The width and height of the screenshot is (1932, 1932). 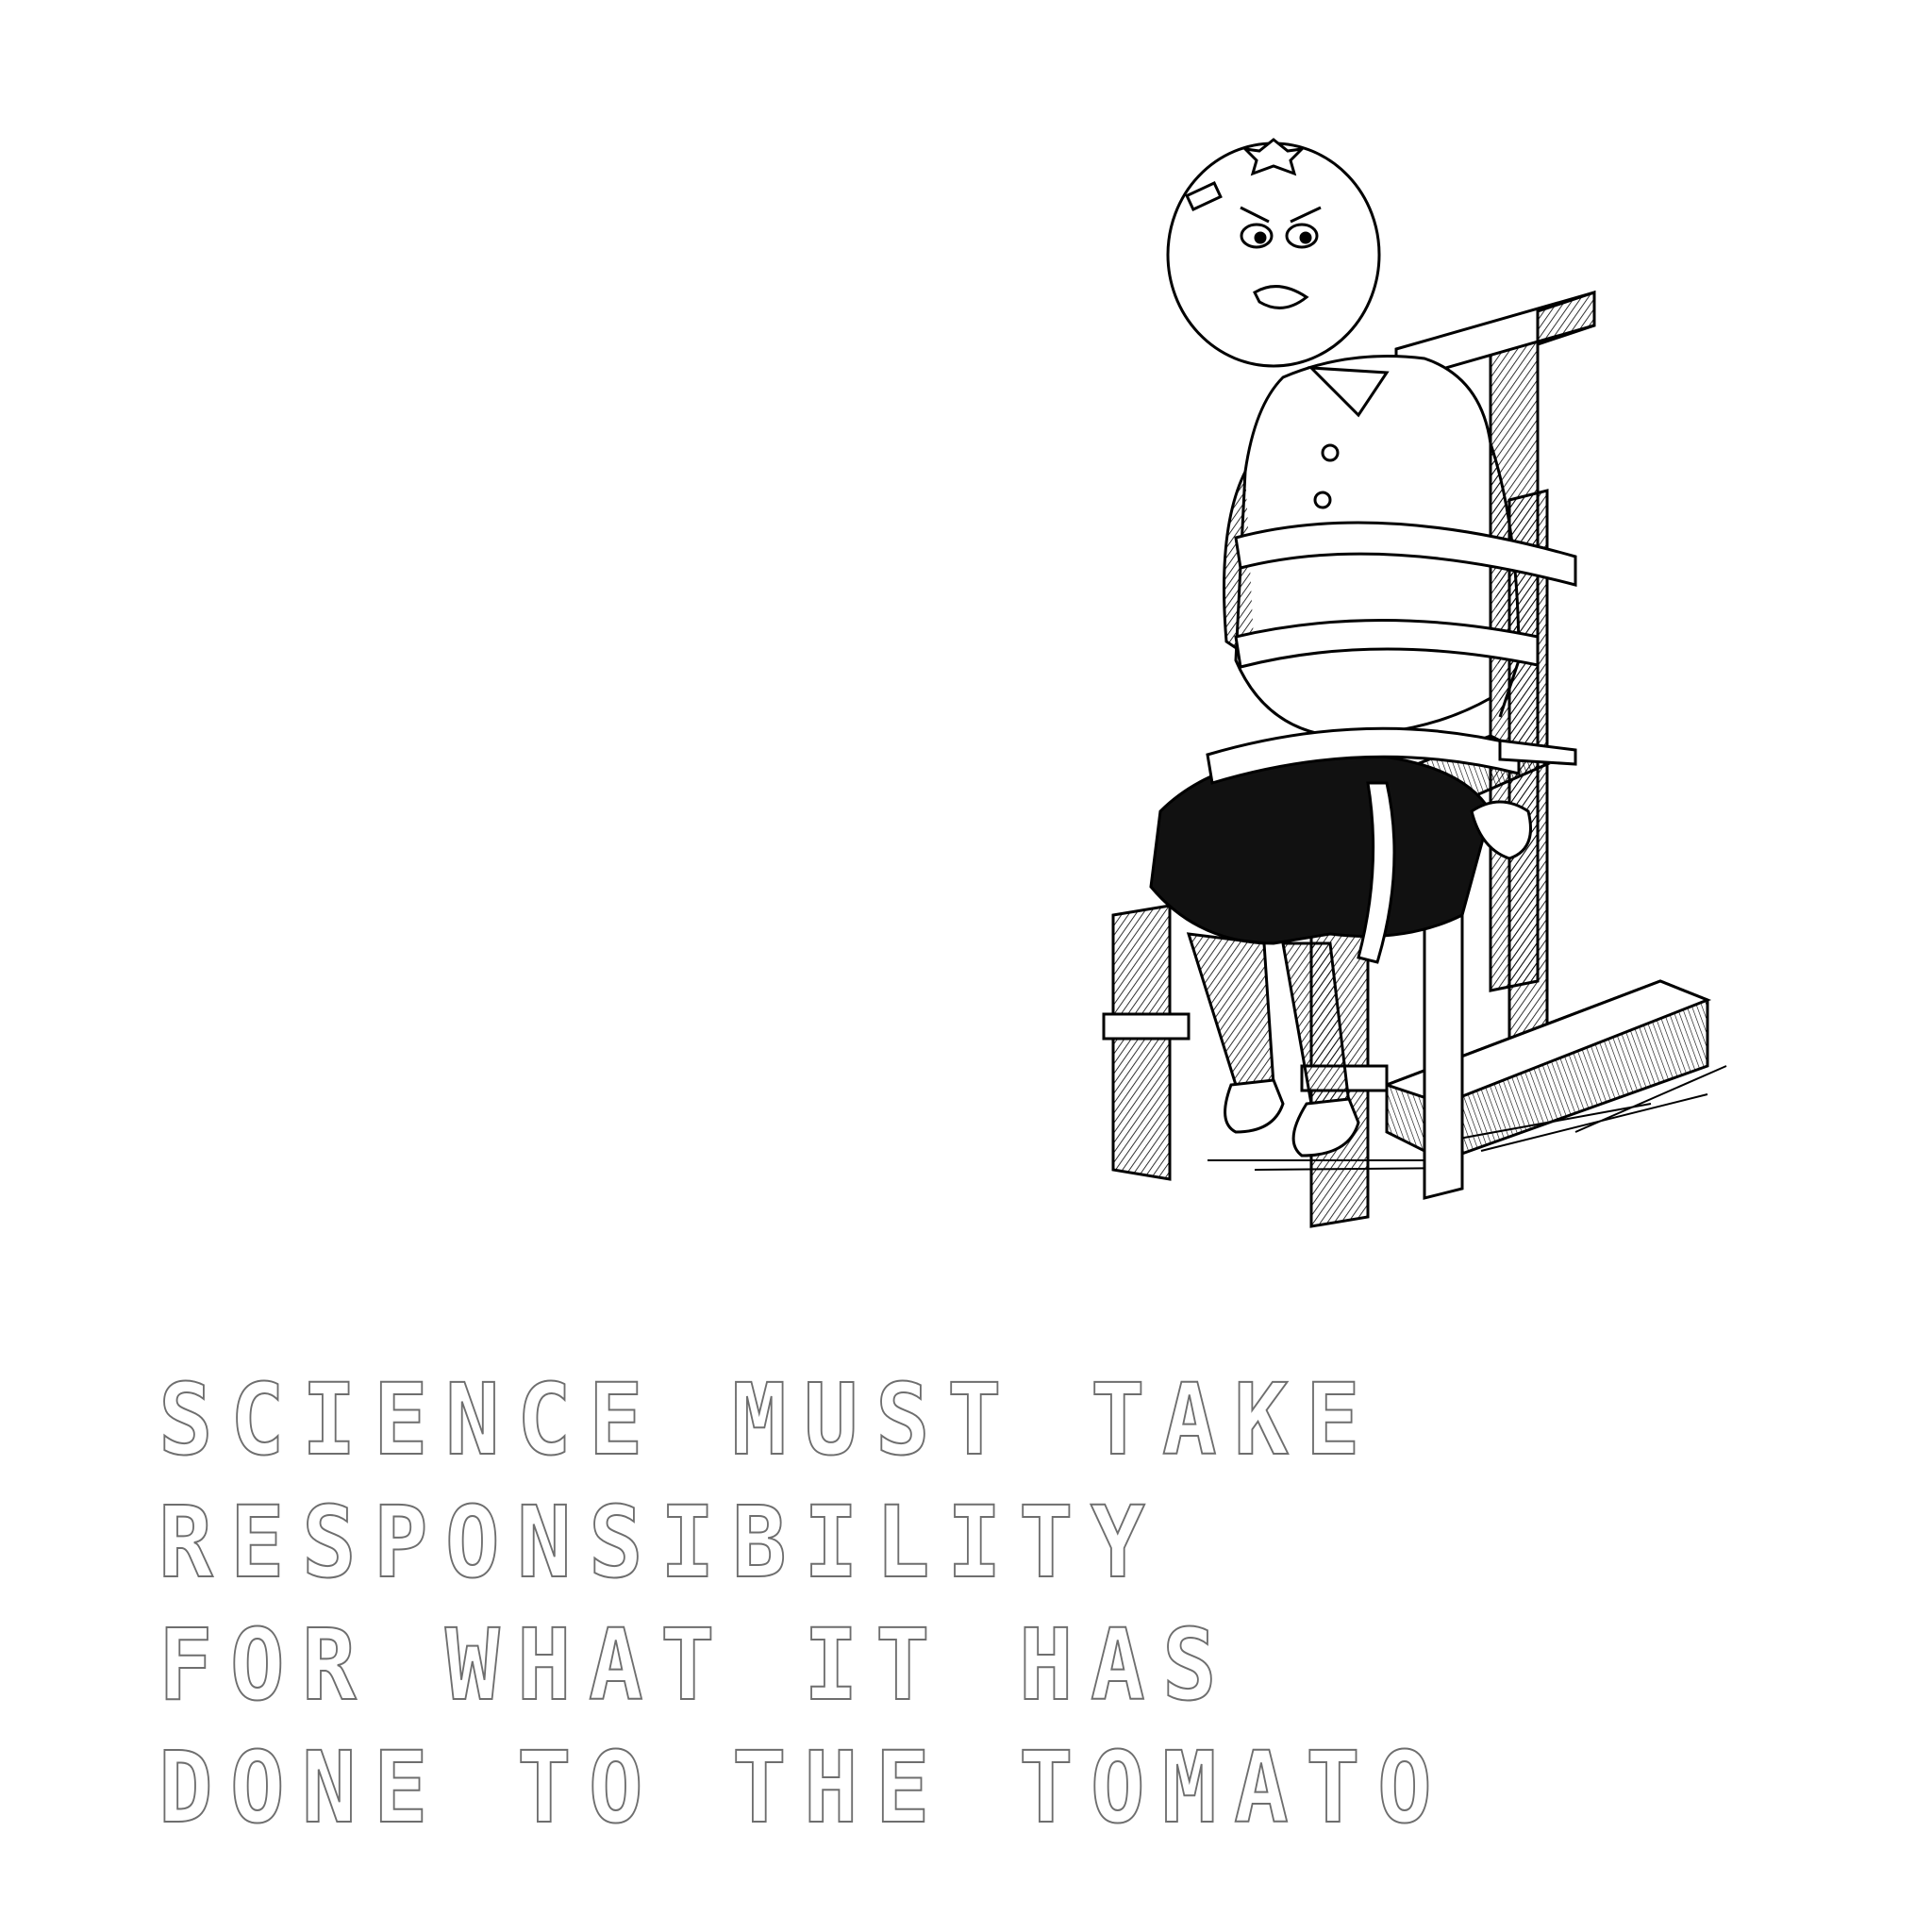 What do you see at coordinates (1273, 253) in the screenshot?
I see `tomato-head-icon` at bounding box center [1273, 253].